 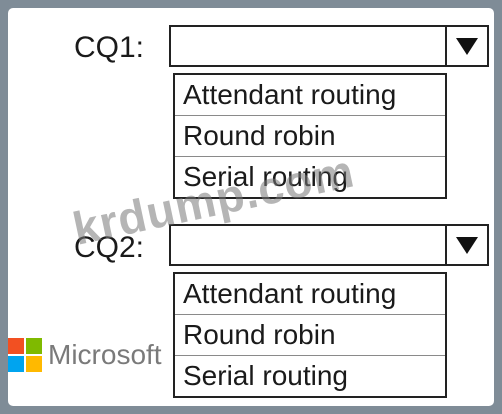 I want to click on microsoft-logo: Microsoft, so click(x=85, y=355).